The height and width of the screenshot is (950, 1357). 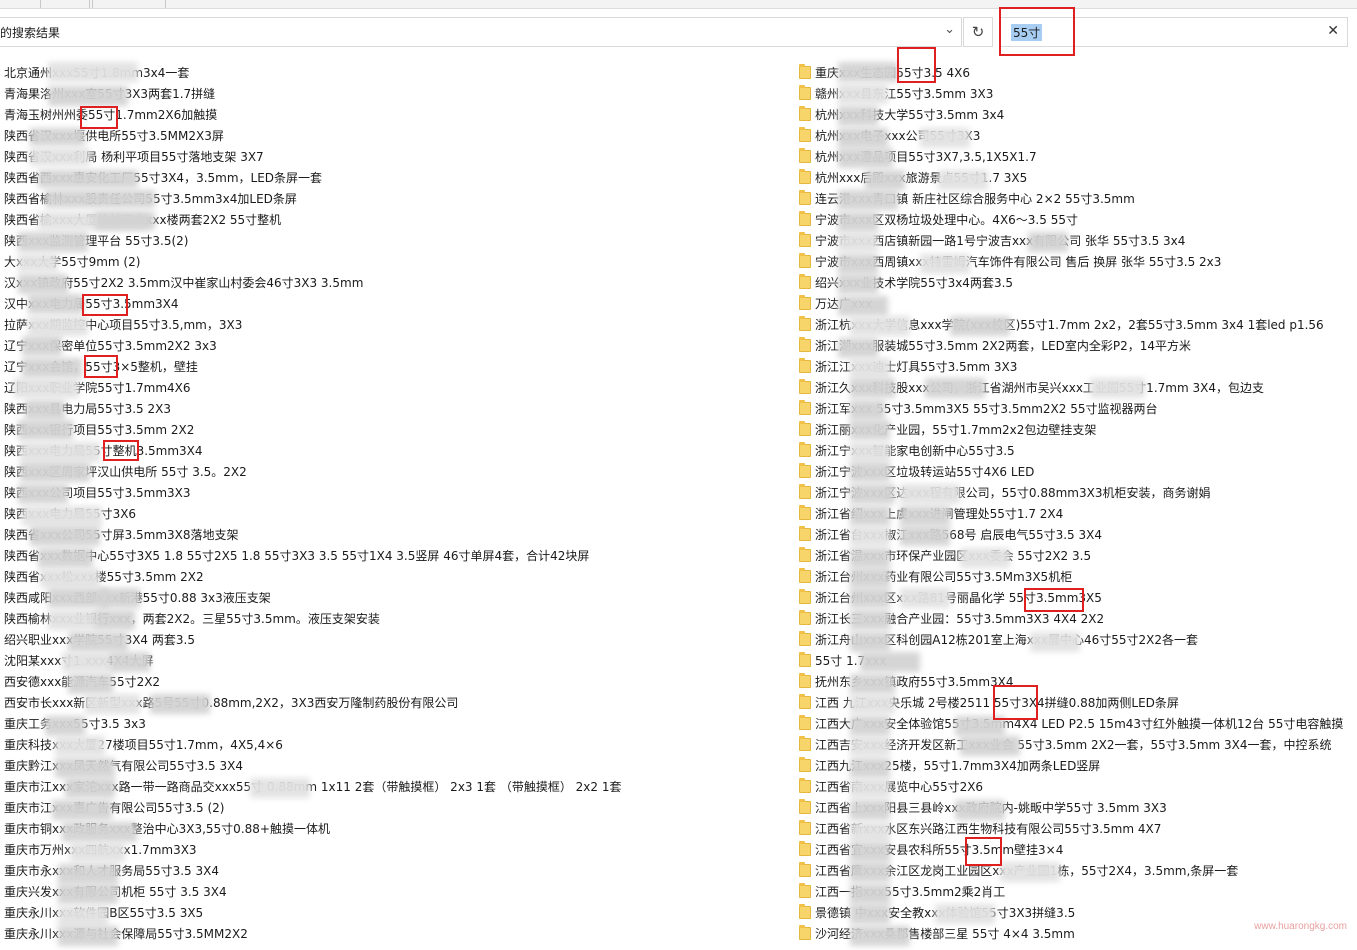 I want to click on item-label: 抚州东乡xxx镇政府55寸3.5mm3X4, so click(x=914, y=682).